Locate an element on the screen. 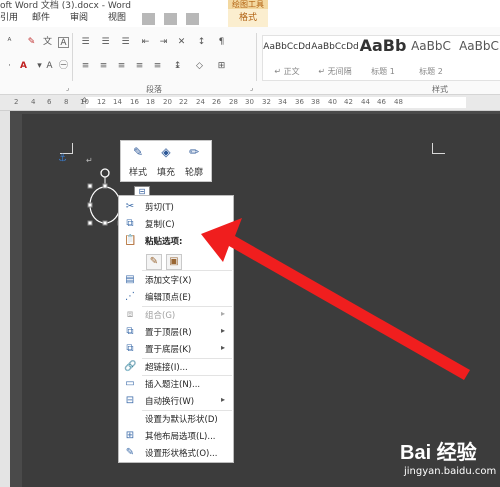 Image resolution: width=500 pixels, height=487 pixels. watermark-brand: Bai 经验 is located at coordinates (438, 453).